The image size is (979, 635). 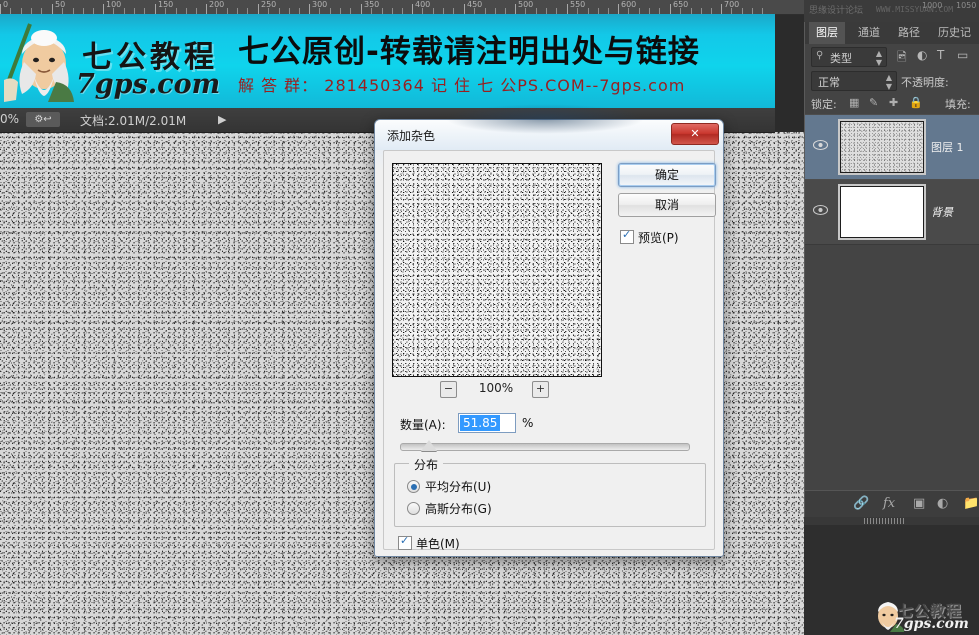 What do you see at coordinates (426, 464) in the screenshot?
I see `distribution-legend: 分布` at bounding box center [426, 464].